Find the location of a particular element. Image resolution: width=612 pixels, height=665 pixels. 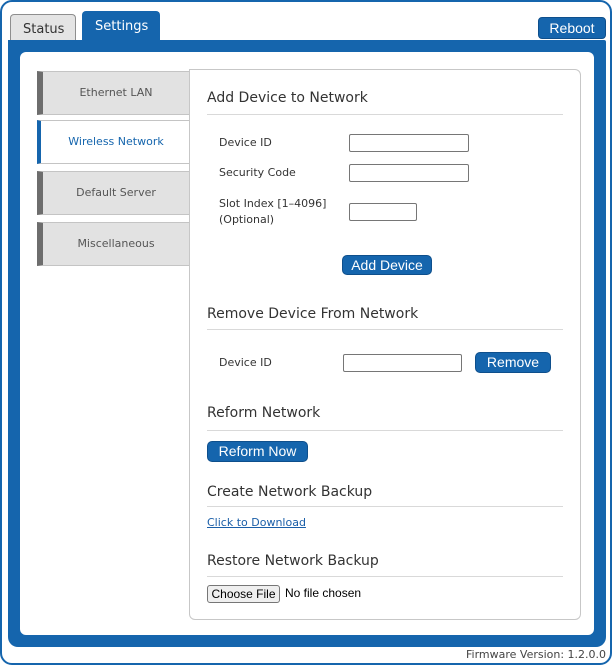

add-device-heading: Add Device to Network is located at coordinates (287, 98).